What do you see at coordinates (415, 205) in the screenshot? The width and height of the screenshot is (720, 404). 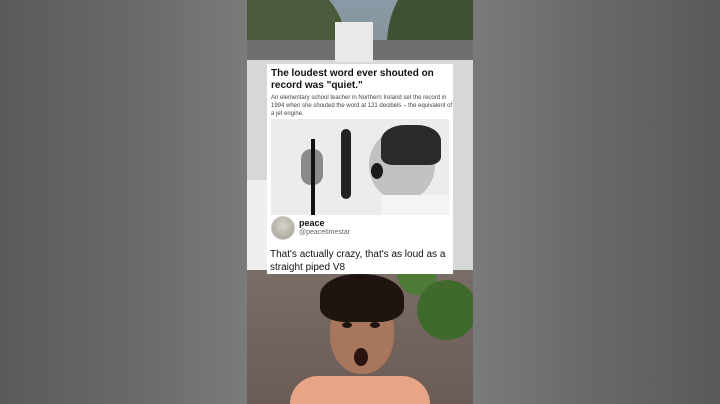 I see `boy-shirt` at bounding box center [415, 205].